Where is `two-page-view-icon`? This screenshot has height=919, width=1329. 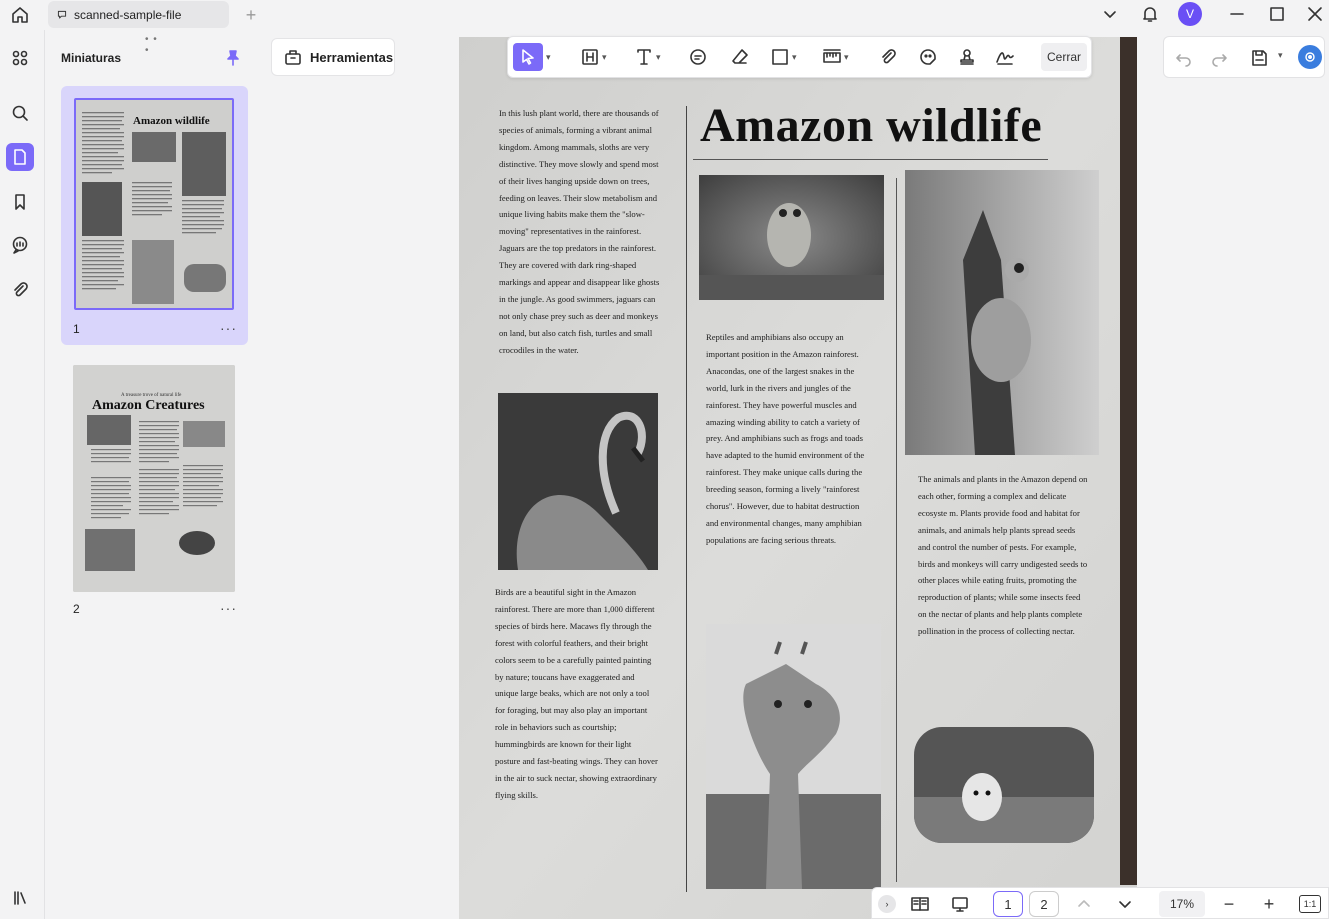
two-page-view-icon is located at coordinates (920, 904).